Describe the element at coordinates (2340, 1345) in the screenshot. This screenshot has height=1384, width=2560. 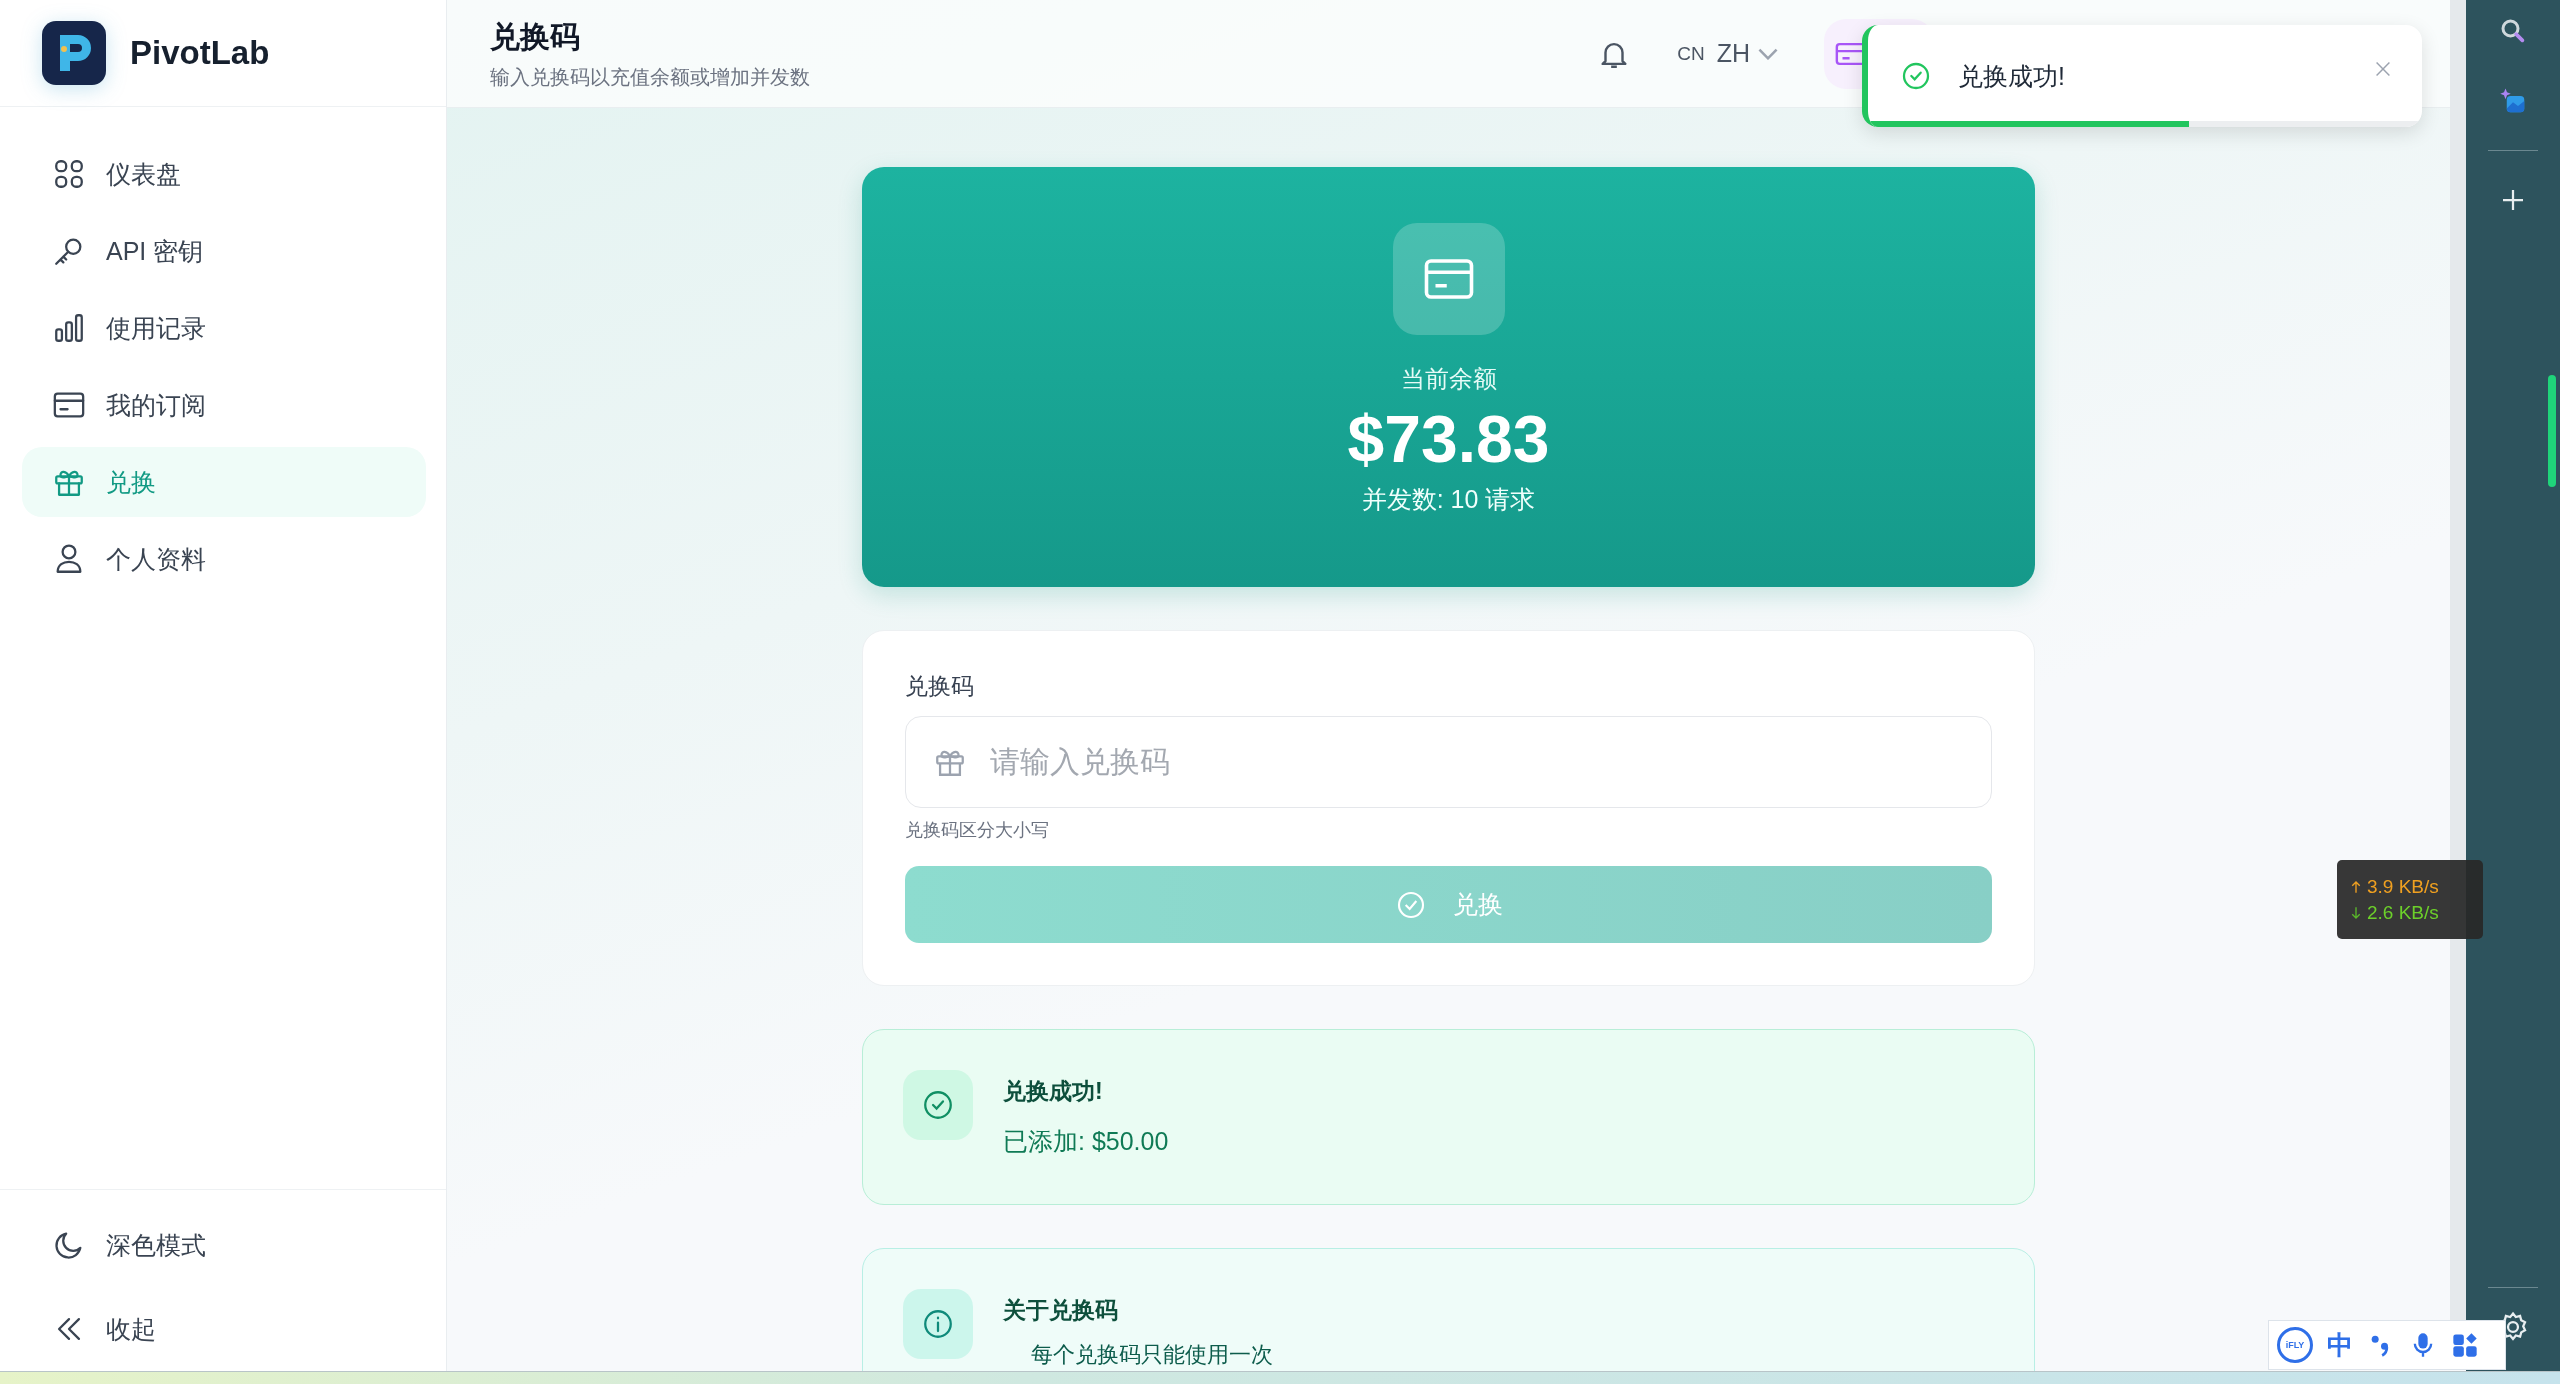
I see `ime-mode-toggle: 中` at that location.